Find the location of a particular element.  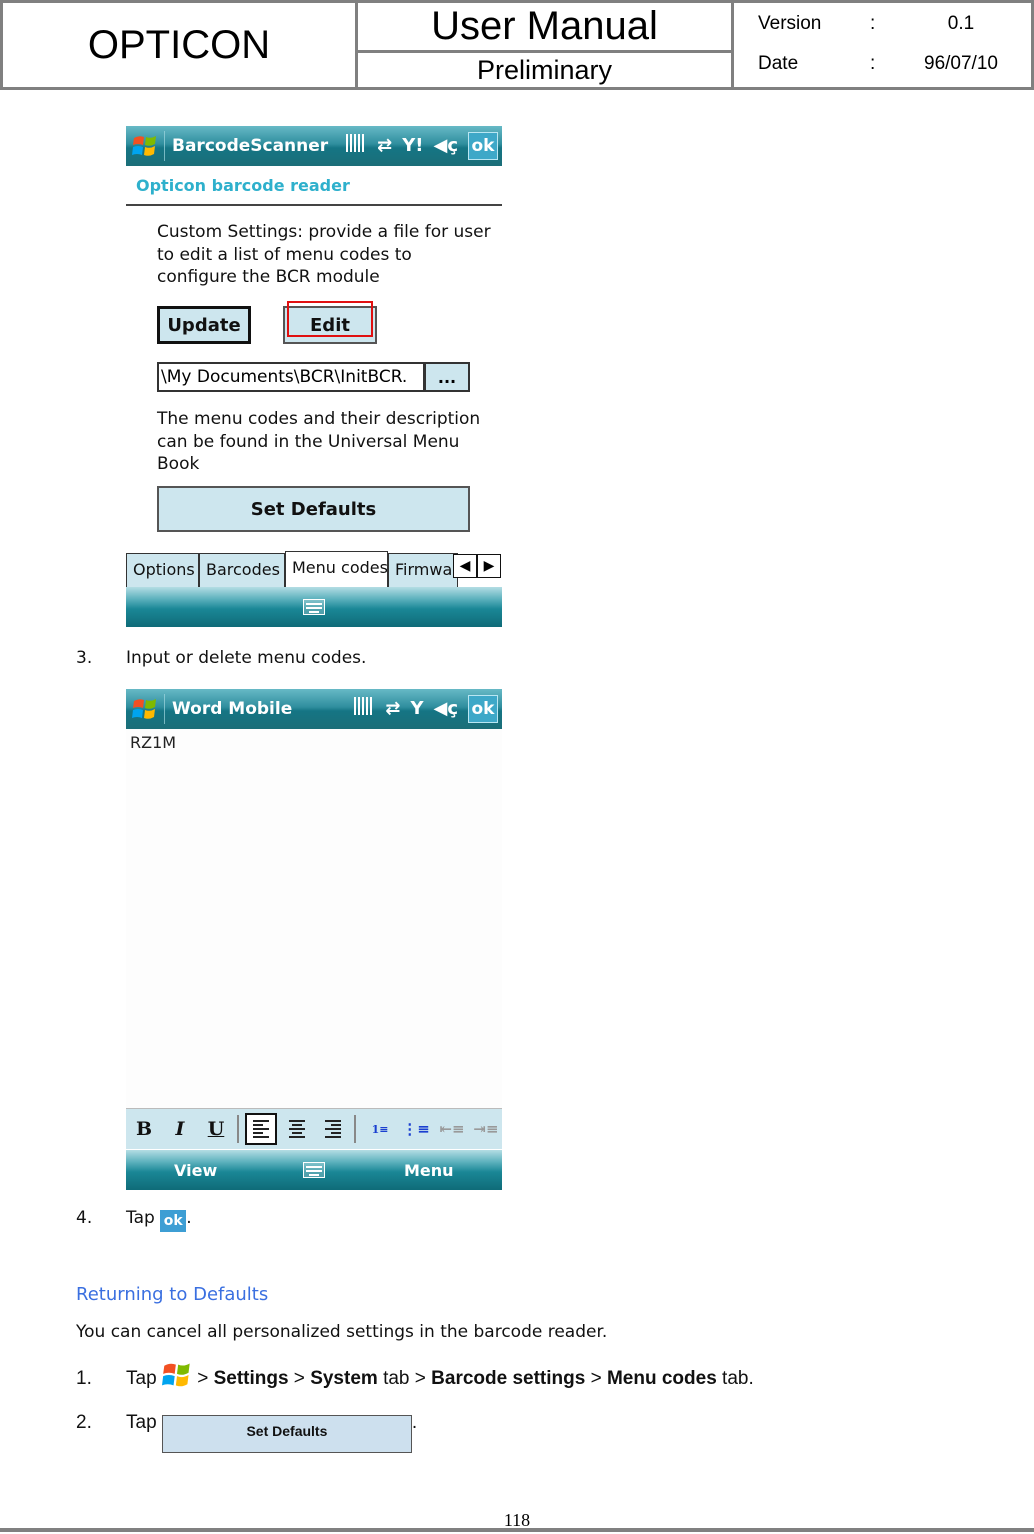

status-icons: ⇄ Y! ◀ҫ ok is located at coordinates (421, 146).